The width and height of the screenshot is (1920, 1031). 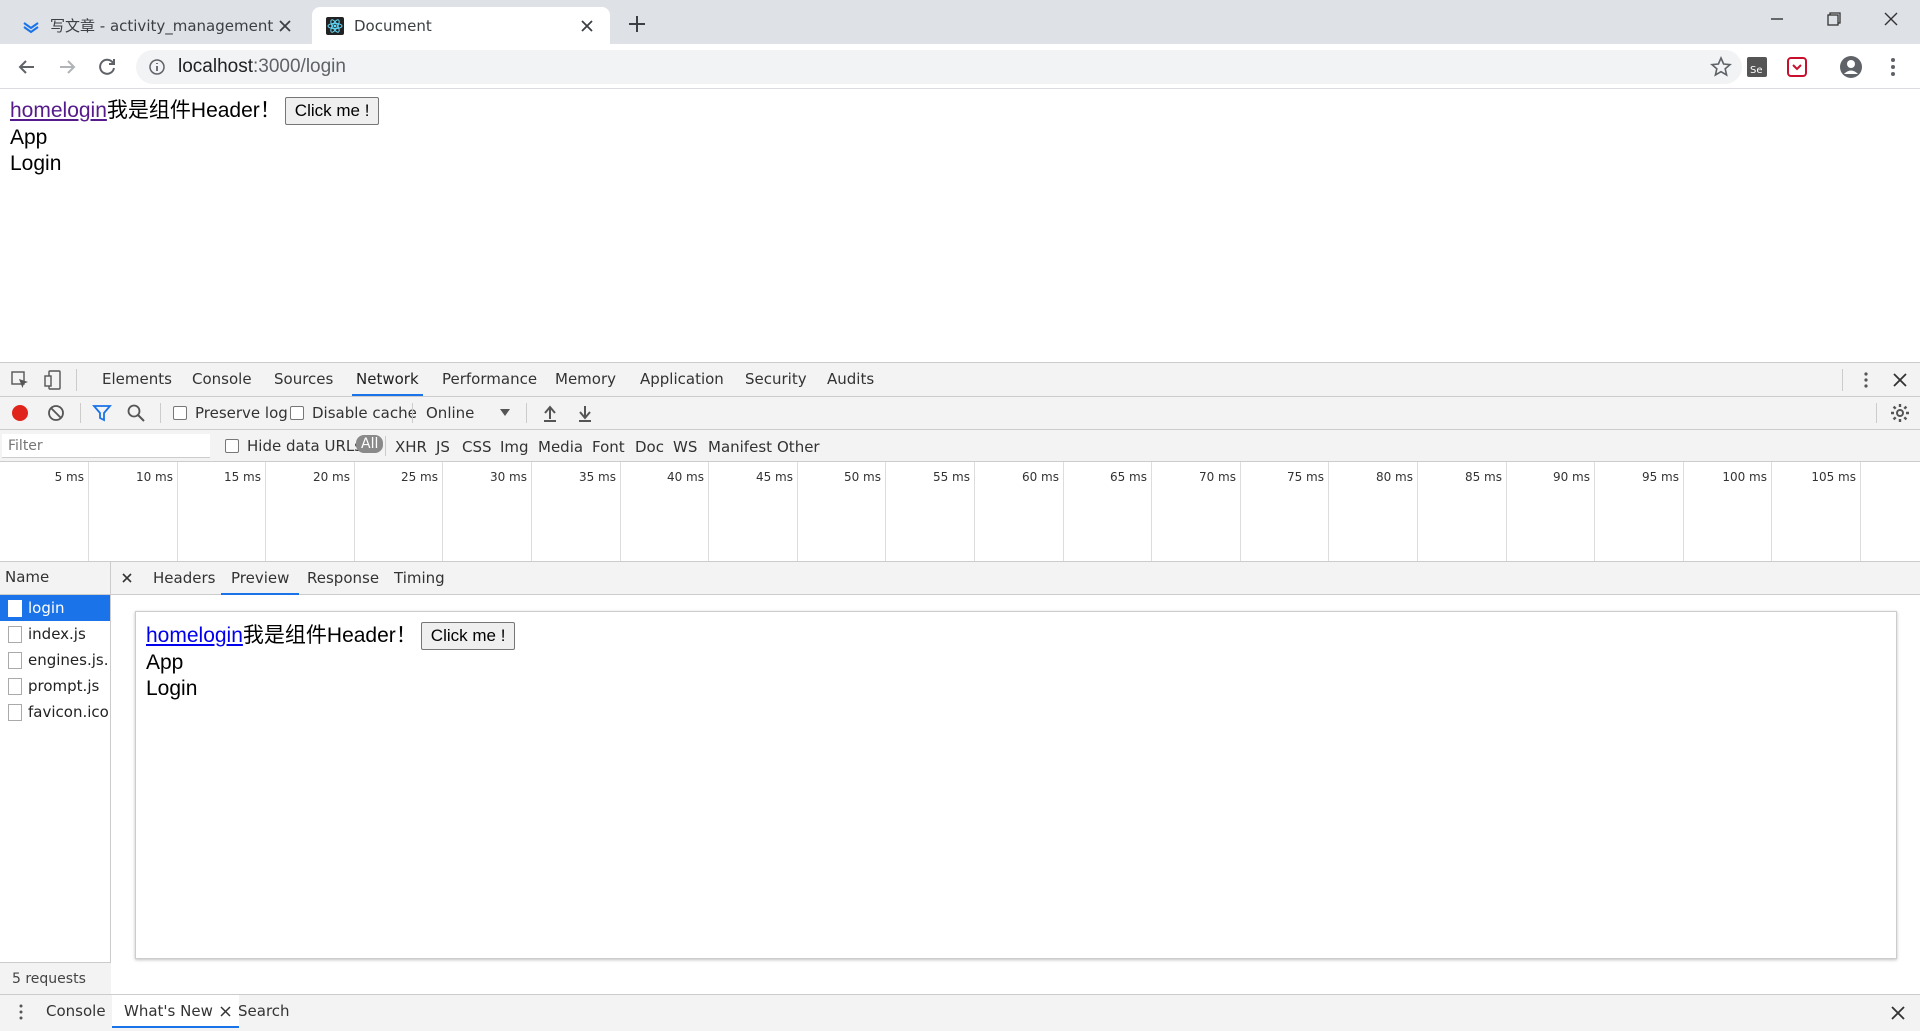 What do you see at coordinates (172, 636) in the screenshot?
I see `preview-home-link: home` at bounding box center [172, 636].